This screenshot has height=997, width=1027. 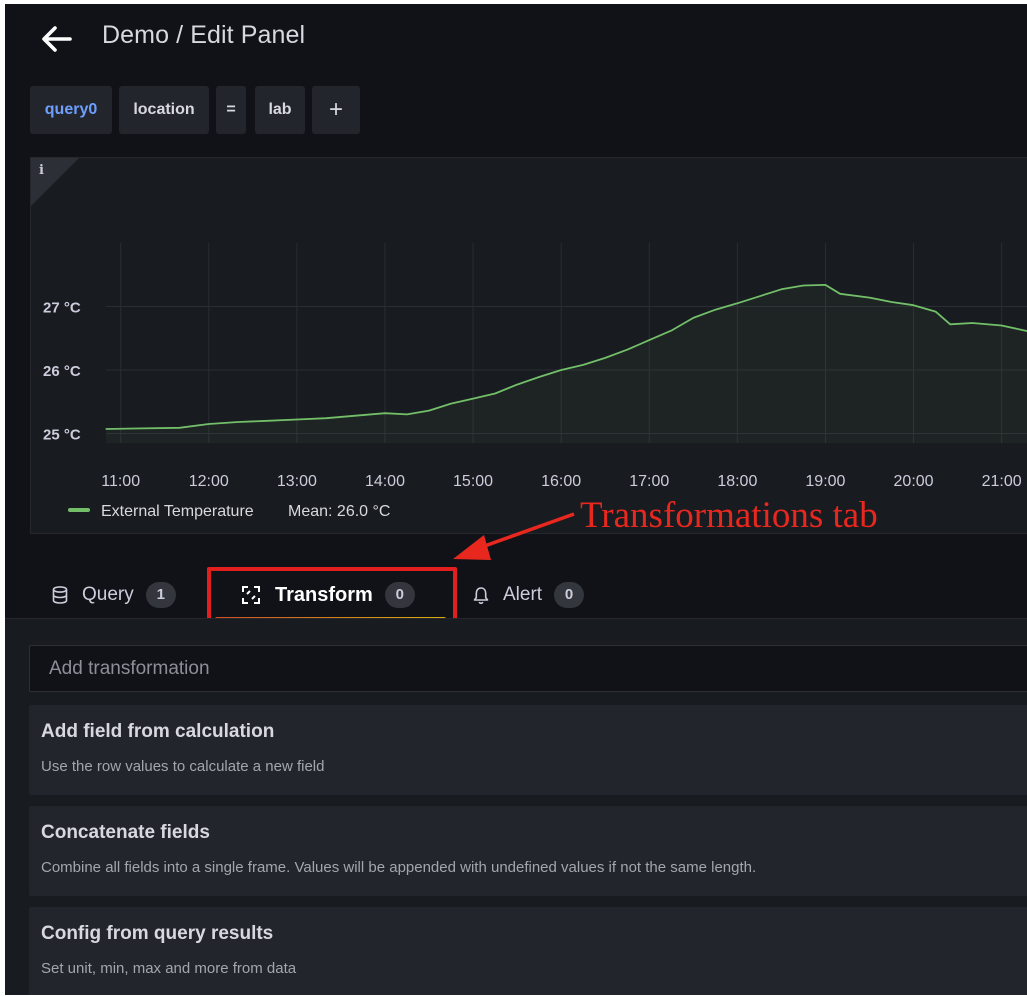 What do you see at coordinates (336, 110) in the screenshot?
I see `add-filter-button: +` at bounding box center [336, 110].